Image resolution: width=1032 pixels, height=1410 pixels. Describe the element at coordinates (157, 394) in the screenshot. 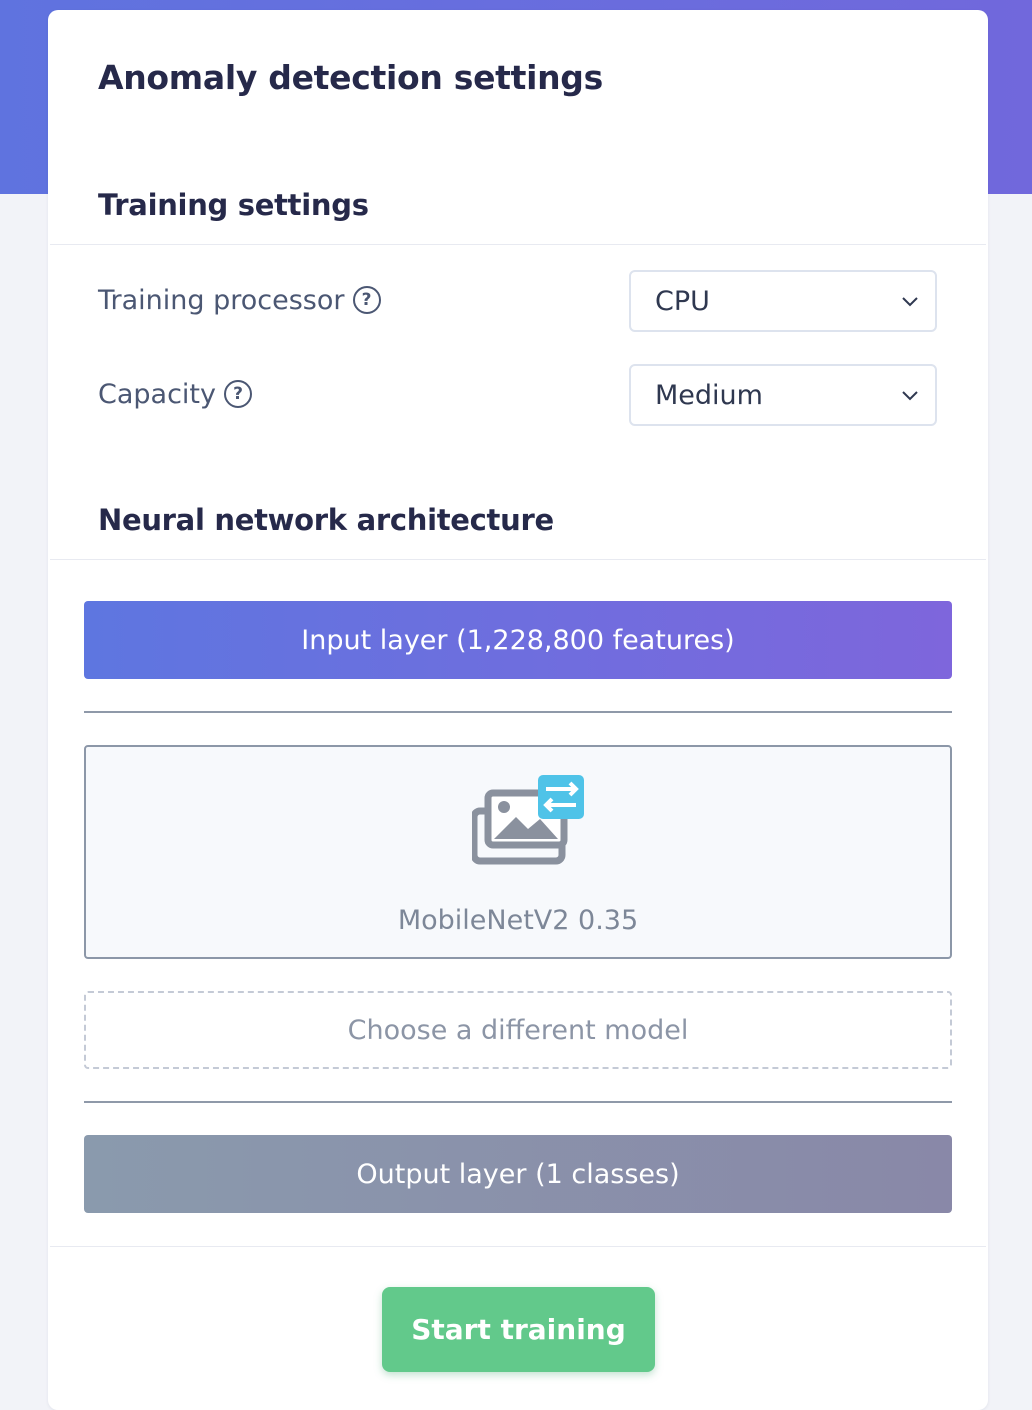

I see `capacity-label: Capacity` at that location.